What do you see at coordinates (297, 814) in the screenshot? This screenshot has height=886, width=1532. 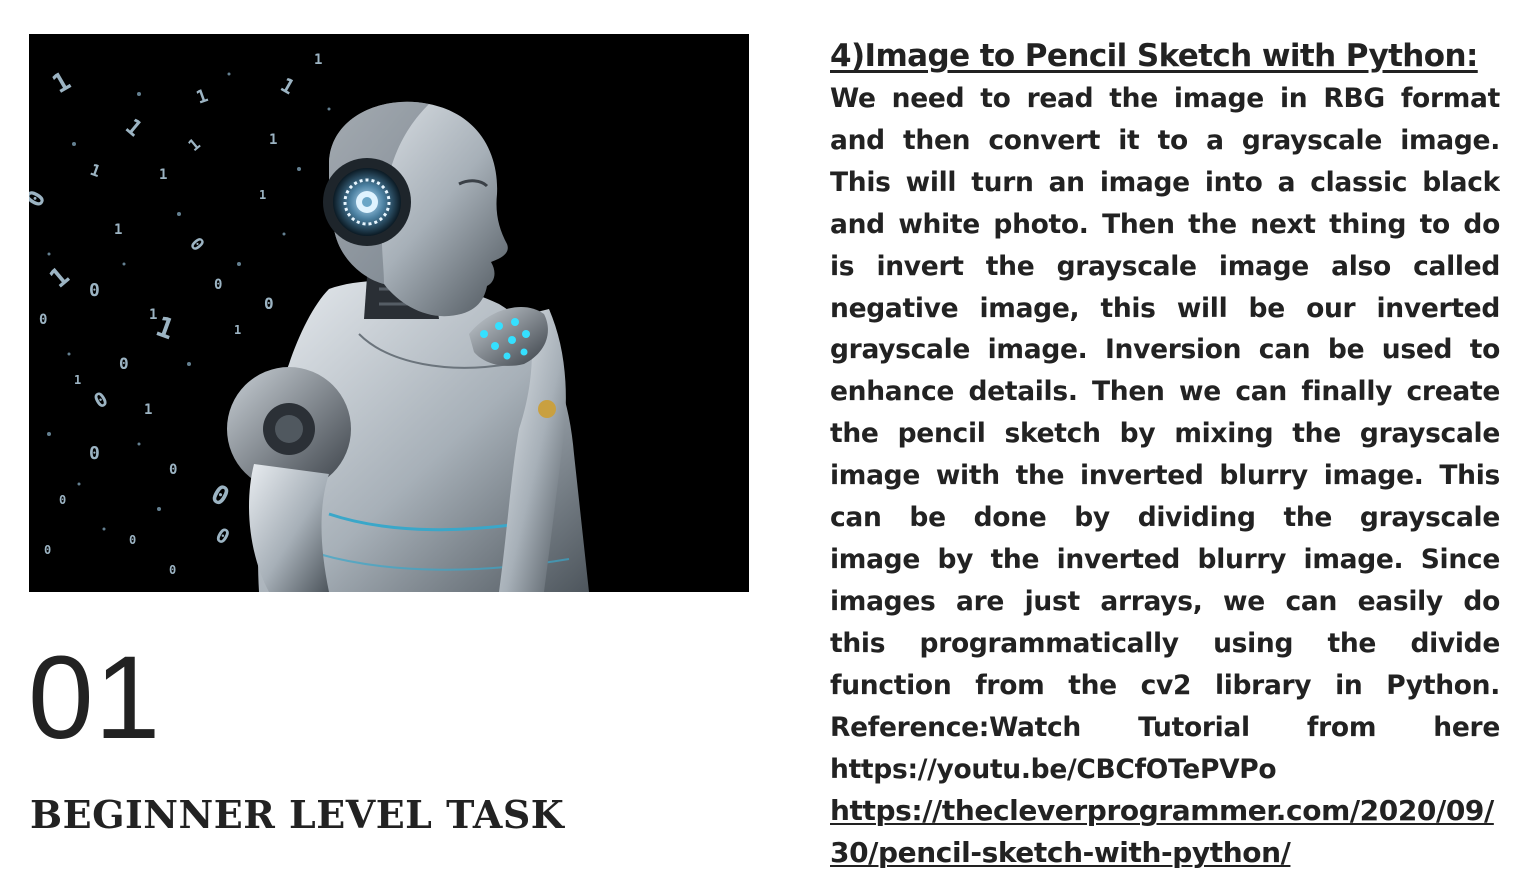 I see `task-level-title: BEGINNER LEVEL TASK` at bounding box center [297, 814].